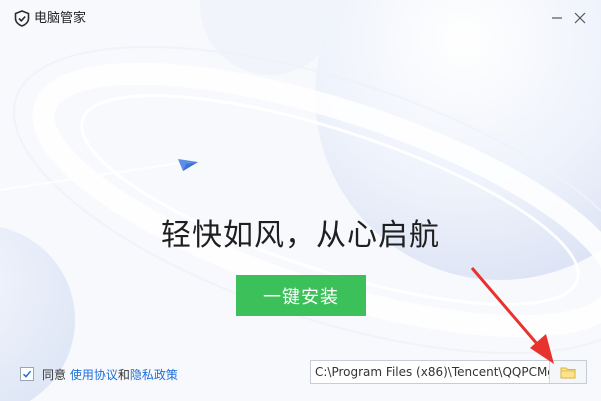 The width and height of the screenshot is (601, 401). What do you see at coordinates (301, 295) in the screenshot?
I see `install-button: 一键安装` at bounding box center [301, 295].